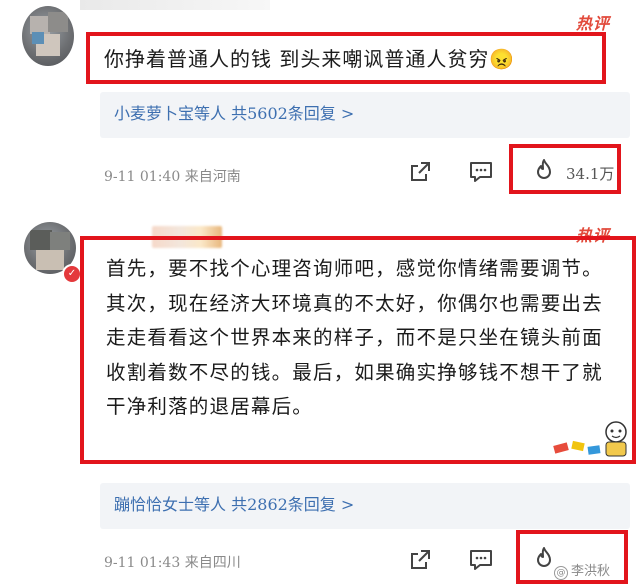 The width and height of the screenshot is (640, 587). What do you see at coordinates (590, 439) in the screenshot?
I see `sticker-icon` at bounding box center [590, 439].